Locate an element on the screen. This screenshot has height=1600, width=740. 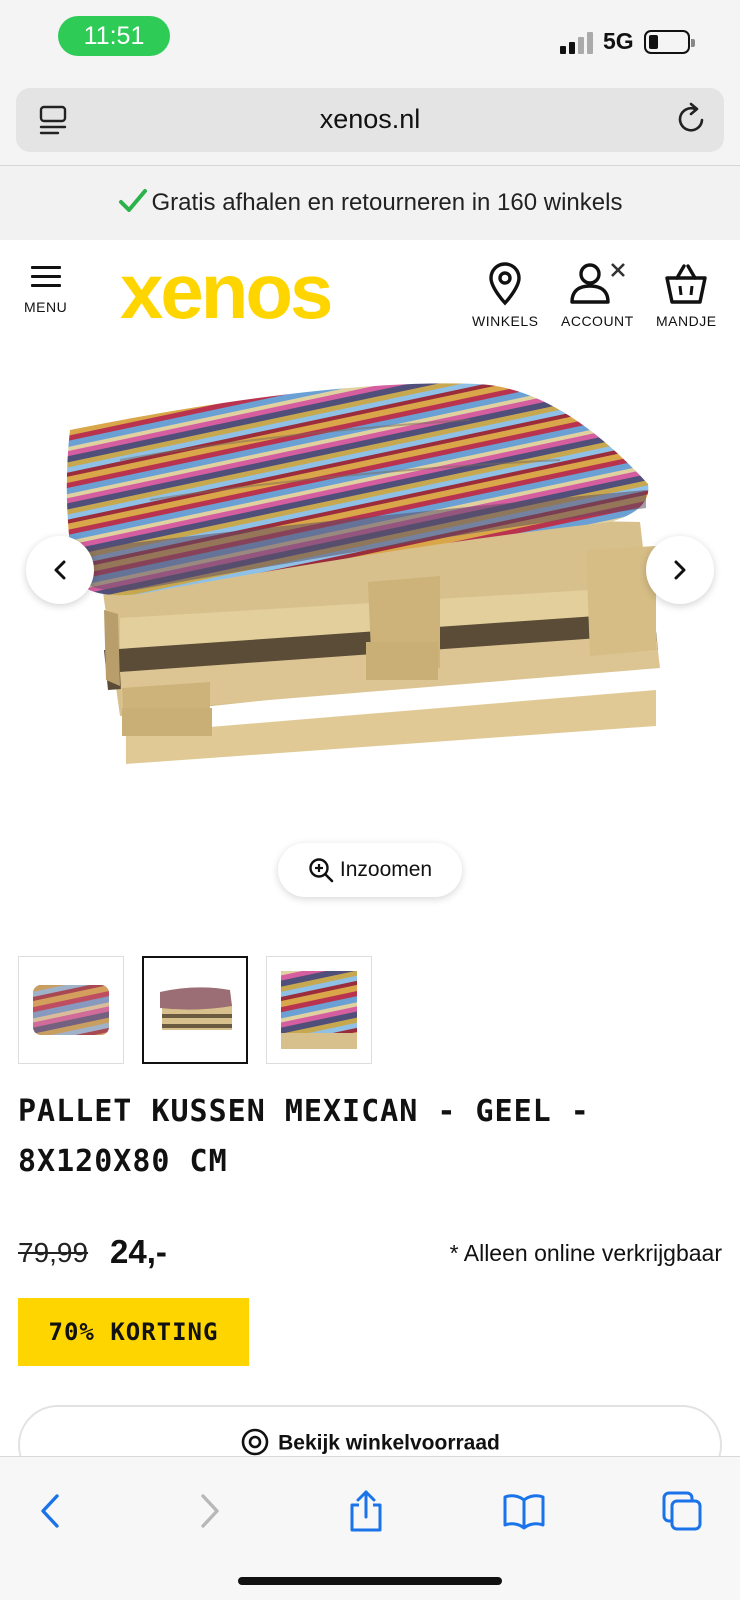
bookmarks-button is located at coordinates (524, 1511).